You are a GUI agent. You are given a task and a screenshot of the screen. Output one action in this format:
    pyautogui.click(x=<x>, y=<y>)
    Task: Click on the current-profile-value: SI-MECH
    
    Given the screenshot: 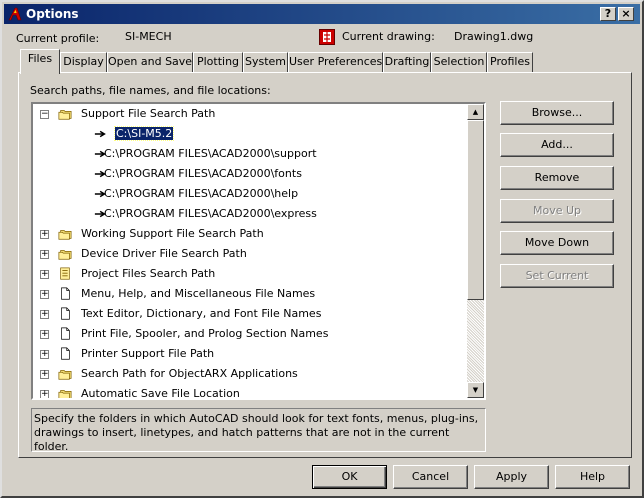 What is the action you would take?
    pyautogui.click(x=148, y=36)
    